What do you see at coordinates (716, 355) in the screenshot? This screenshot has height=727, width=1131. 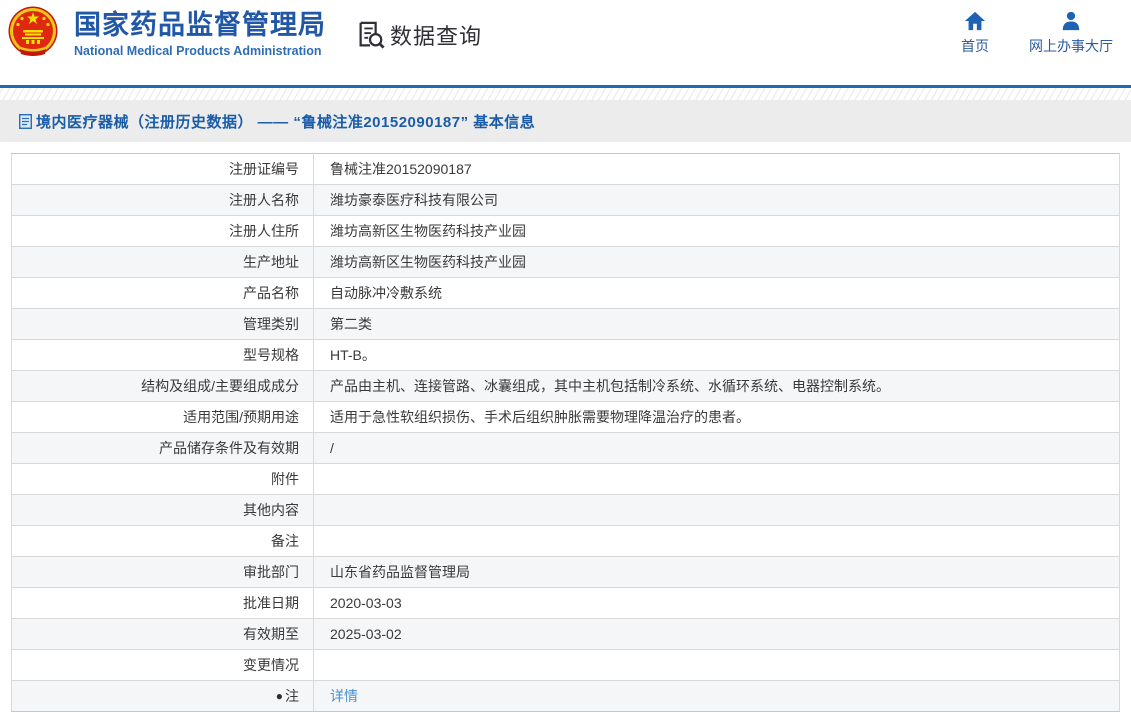 I see `row-value: HT-B。` at bounding box center [716, 355].